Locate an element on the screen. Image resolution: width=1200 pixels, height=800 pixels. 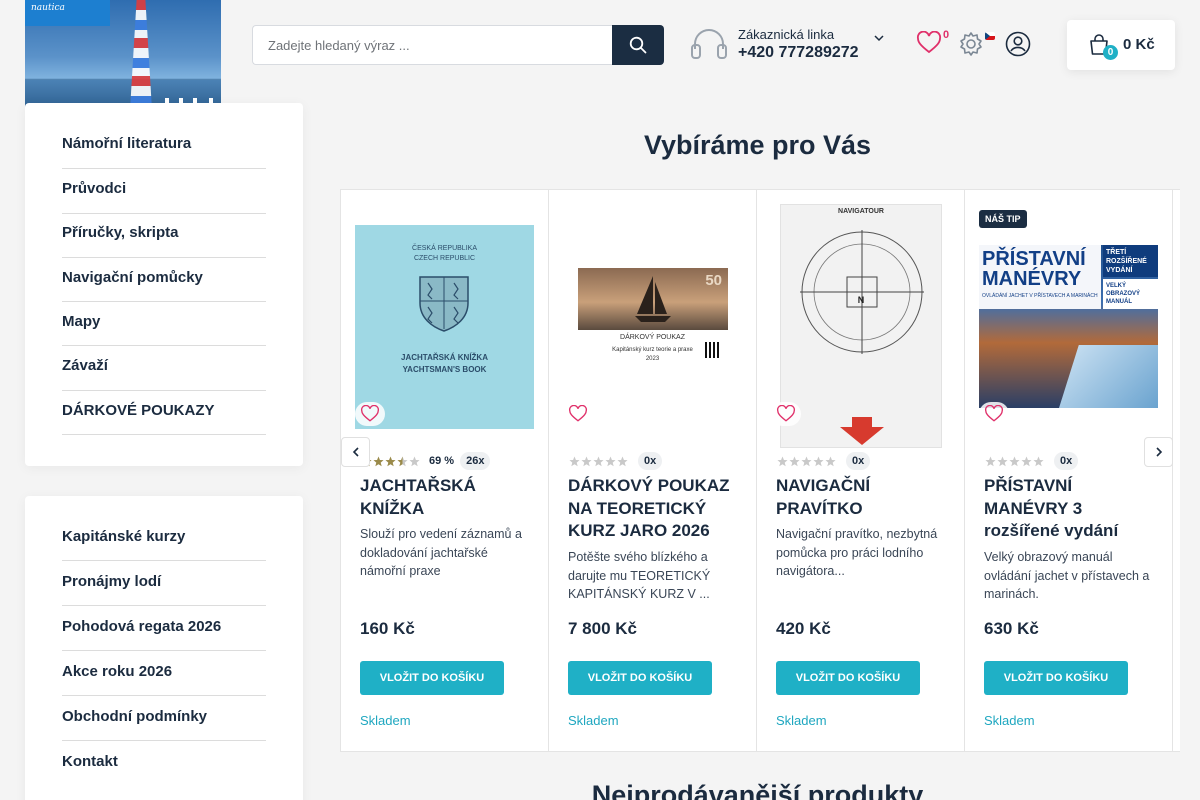
product-title: NAVIGAČNÍ PRAVÍTKO is located at coordinates (863, 497).